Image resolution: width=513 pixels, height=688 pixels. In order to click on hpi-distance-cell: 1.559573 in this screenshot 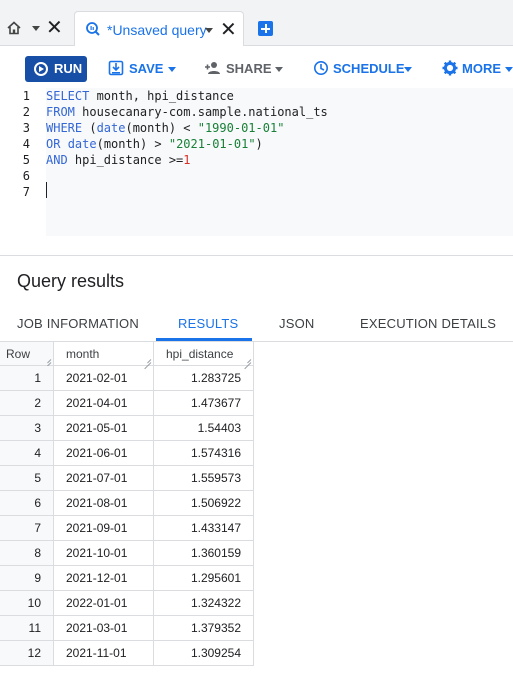, I will do `click(204, 478)`.